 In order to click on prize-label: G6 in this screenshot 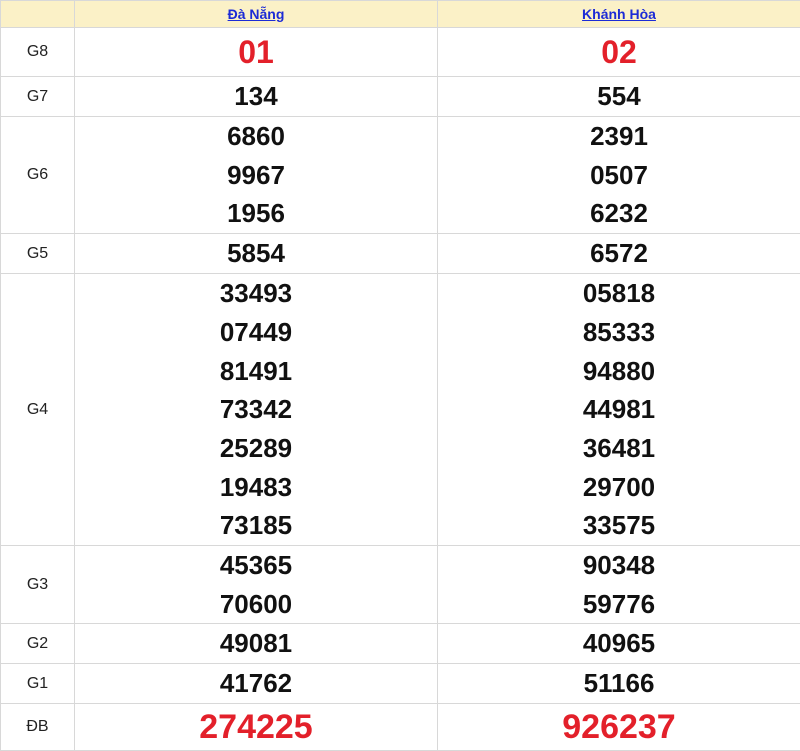, I will do `click(38, 175)`.